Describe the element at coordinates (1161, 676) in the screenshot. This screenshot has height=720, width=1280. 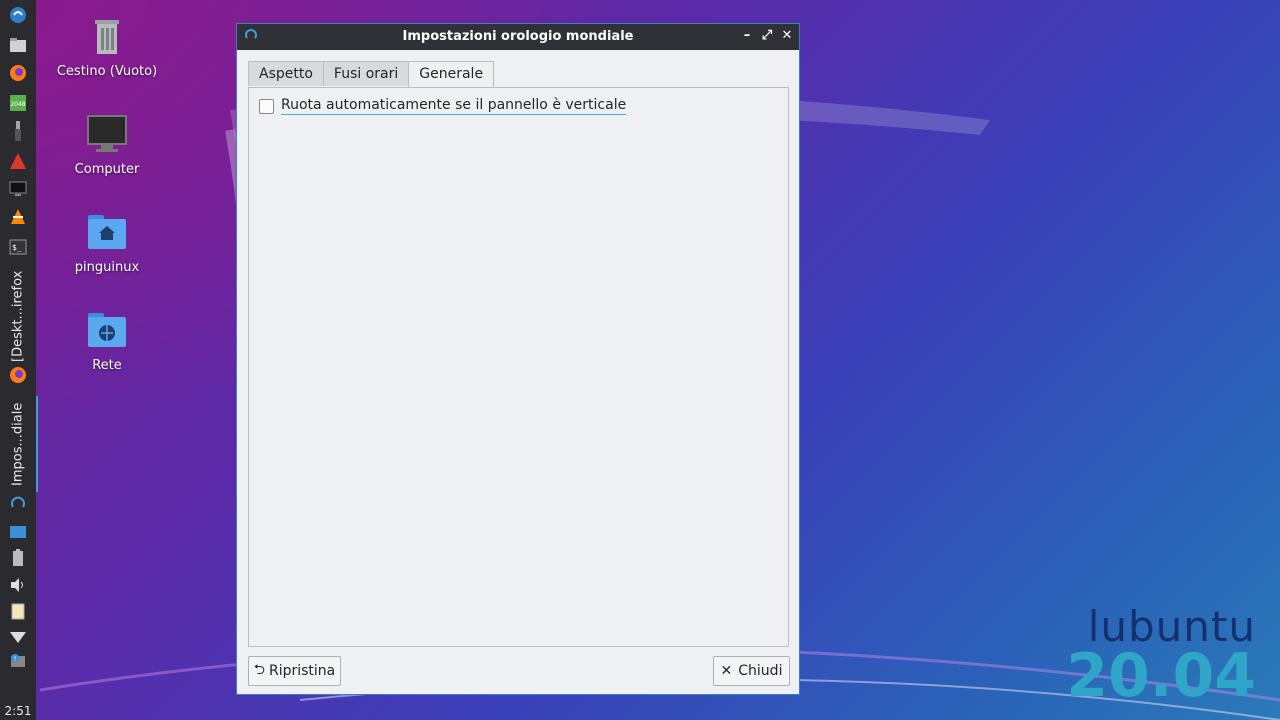
I see `brand-version: 20.04` at that location.